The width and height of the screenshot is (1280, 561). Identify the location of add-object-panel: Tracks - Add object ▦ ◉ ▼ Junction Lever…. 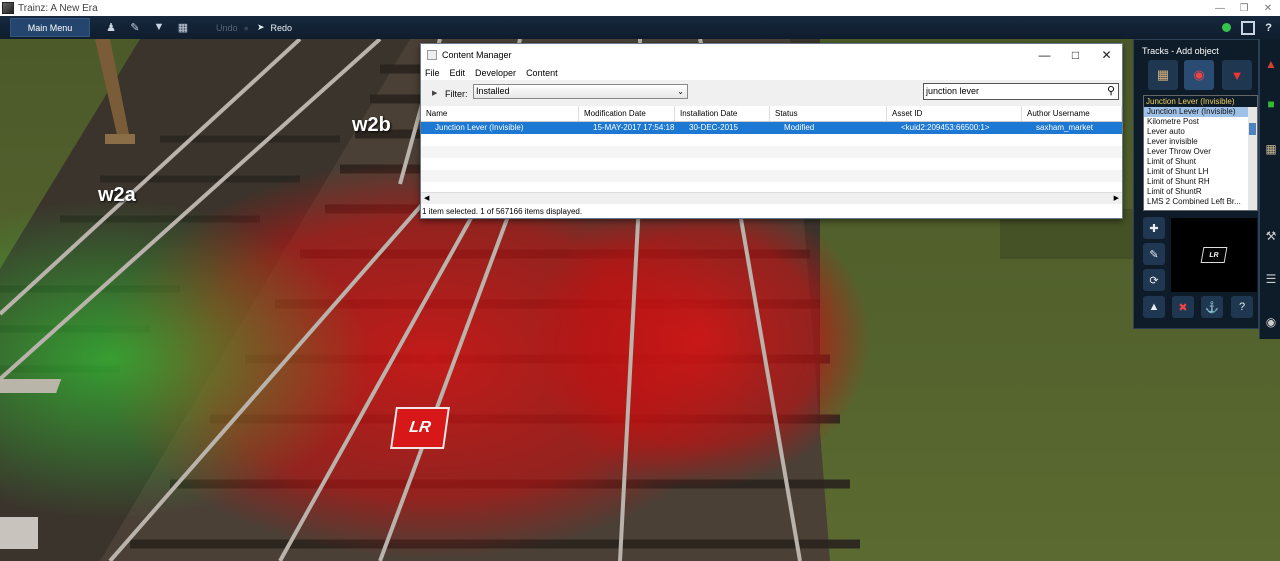
(1196, 184).